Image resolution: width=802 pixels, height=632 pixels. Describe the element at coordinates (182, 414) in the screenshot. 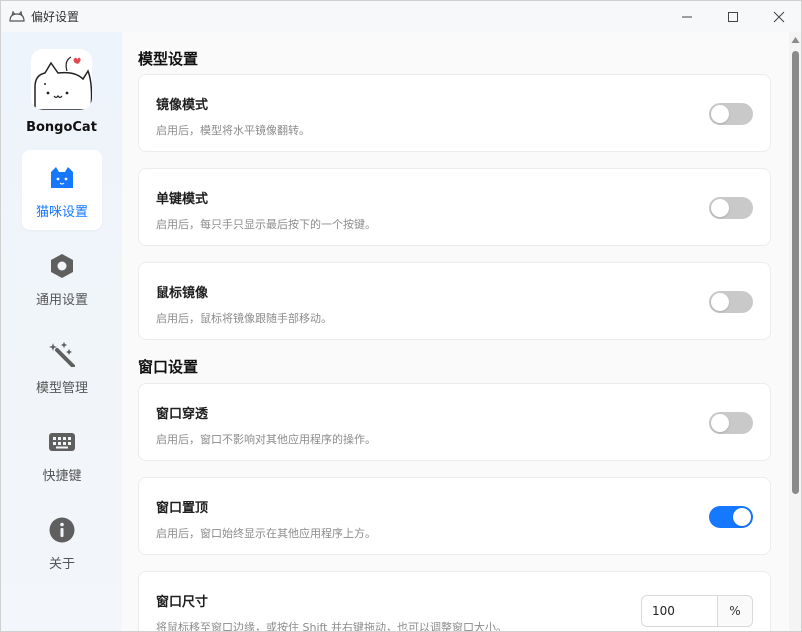

I see `setting-title: 窗口穿透` at that location.